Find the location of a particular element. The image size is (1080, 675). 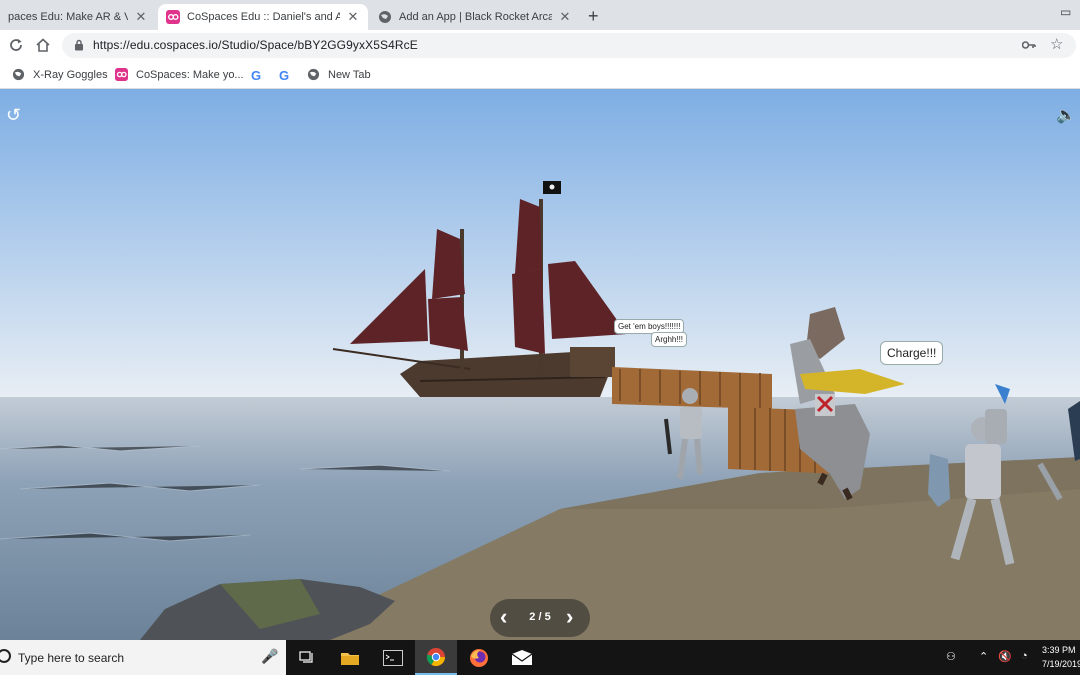

tab-cospaces-space: CoSpaces Edu :: Daniel's and Aks ✕ is located at coordinates (263, 17).